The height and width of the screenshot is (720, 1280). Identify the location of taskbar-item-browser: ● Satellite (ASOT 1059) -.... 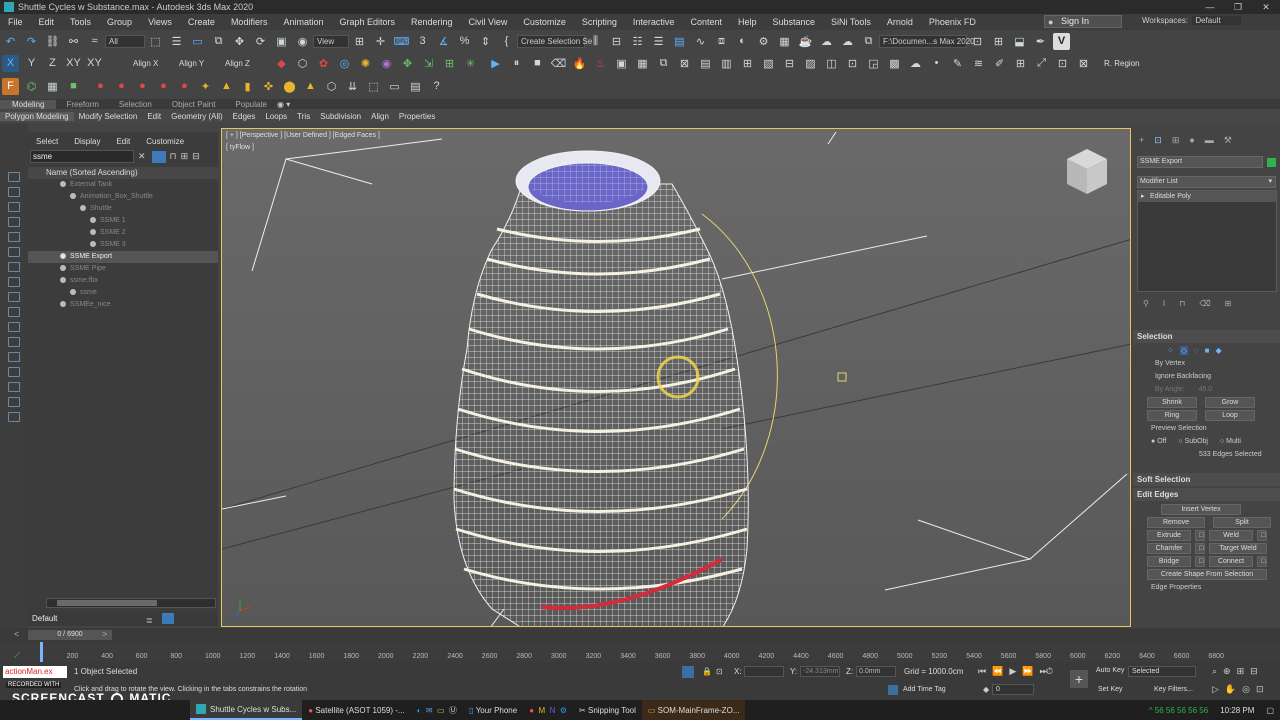
(356, 710).